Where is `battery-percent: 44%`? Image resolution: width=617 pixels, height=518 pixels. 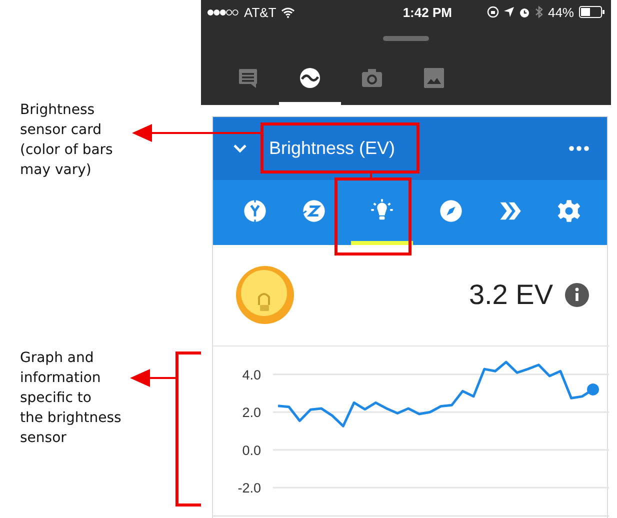 battery-percent: 44% is located at coordinates (561, 12).